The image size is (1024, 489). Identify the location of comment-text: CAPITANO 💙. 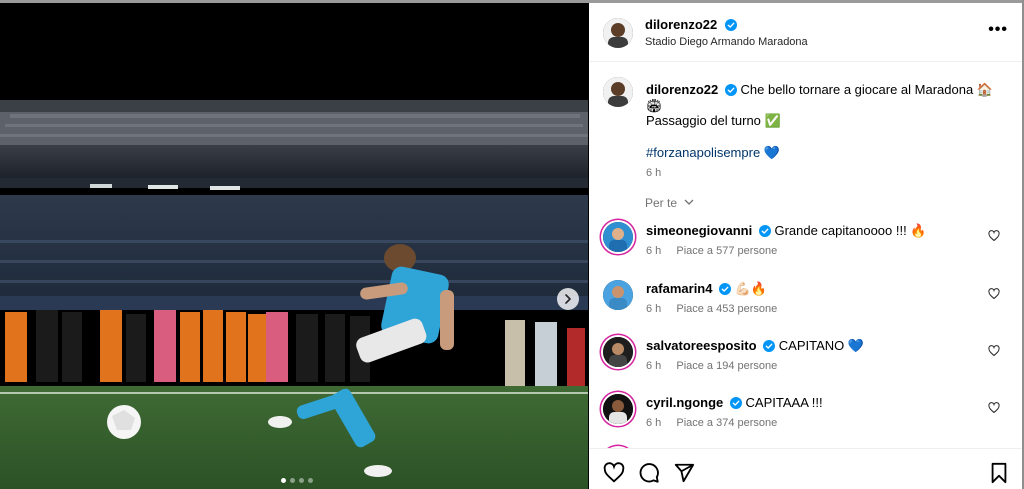
(821, 345).